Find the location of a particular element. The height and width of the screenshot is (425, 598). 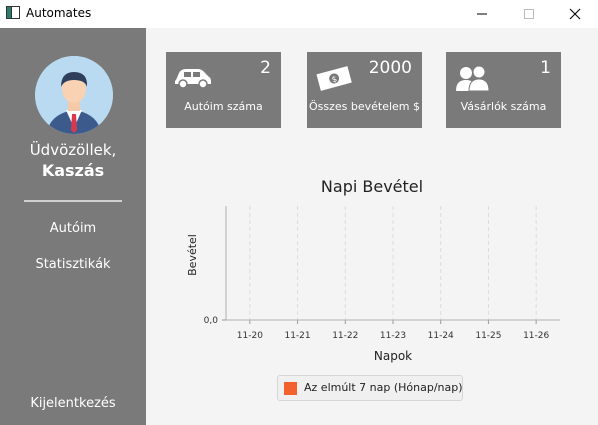

chart-legend: Az elmúlt 7 nap (Hónap/nap) is located at coordinates (370, 388).